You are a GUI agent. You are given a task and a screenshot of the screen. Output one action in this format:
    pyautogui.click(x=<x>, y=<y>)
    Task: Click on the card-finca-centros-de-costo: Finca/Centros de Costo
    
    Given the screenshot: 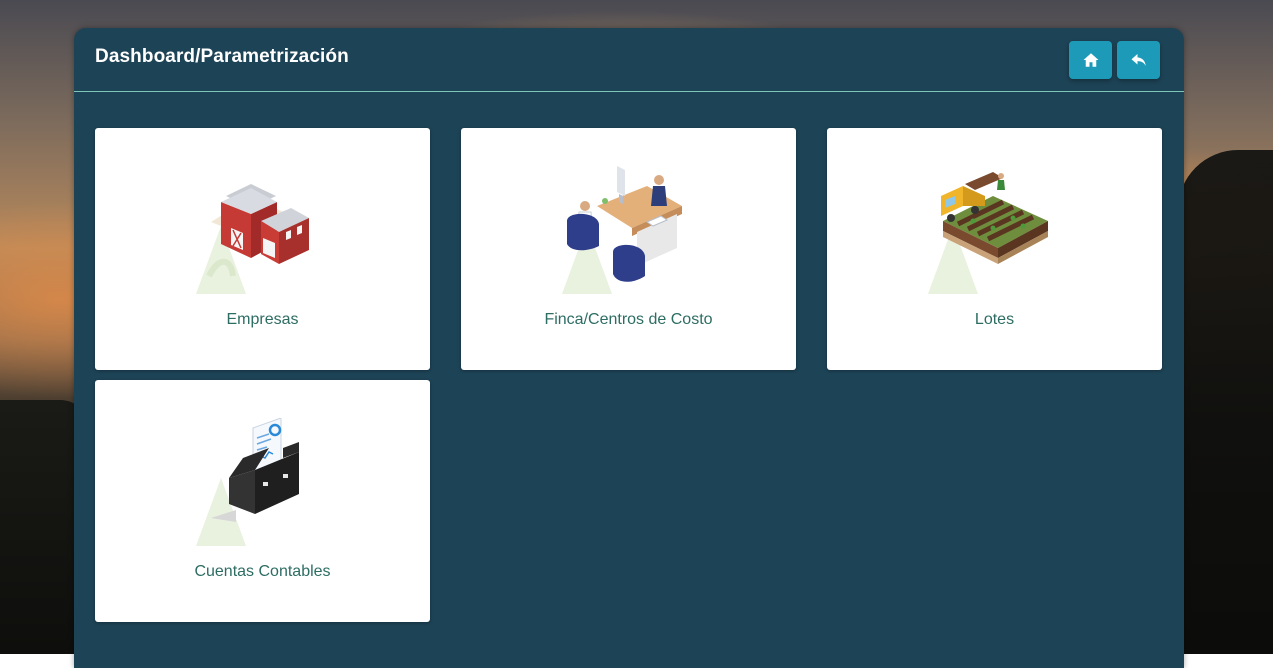 What is the action you would take?
    pyautogui.click(x=628, y=249)
    